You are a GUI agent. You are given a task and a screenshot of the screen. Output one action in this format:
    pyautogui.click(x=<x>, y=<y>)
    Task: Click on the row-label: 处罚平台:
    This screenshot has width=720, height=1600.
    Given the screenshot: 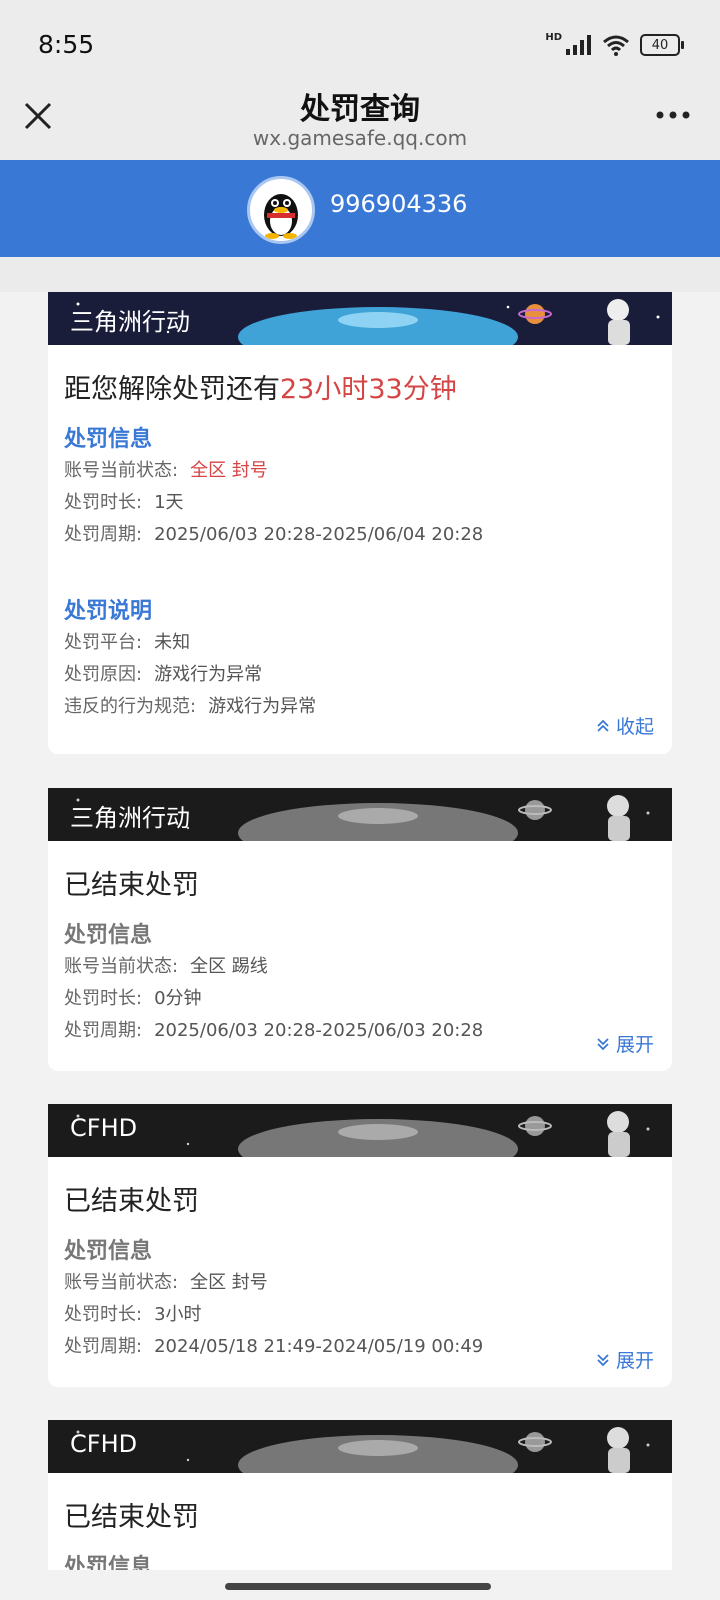 What is the action you would take?
    pyautogui.click(x=103, y=642)
    